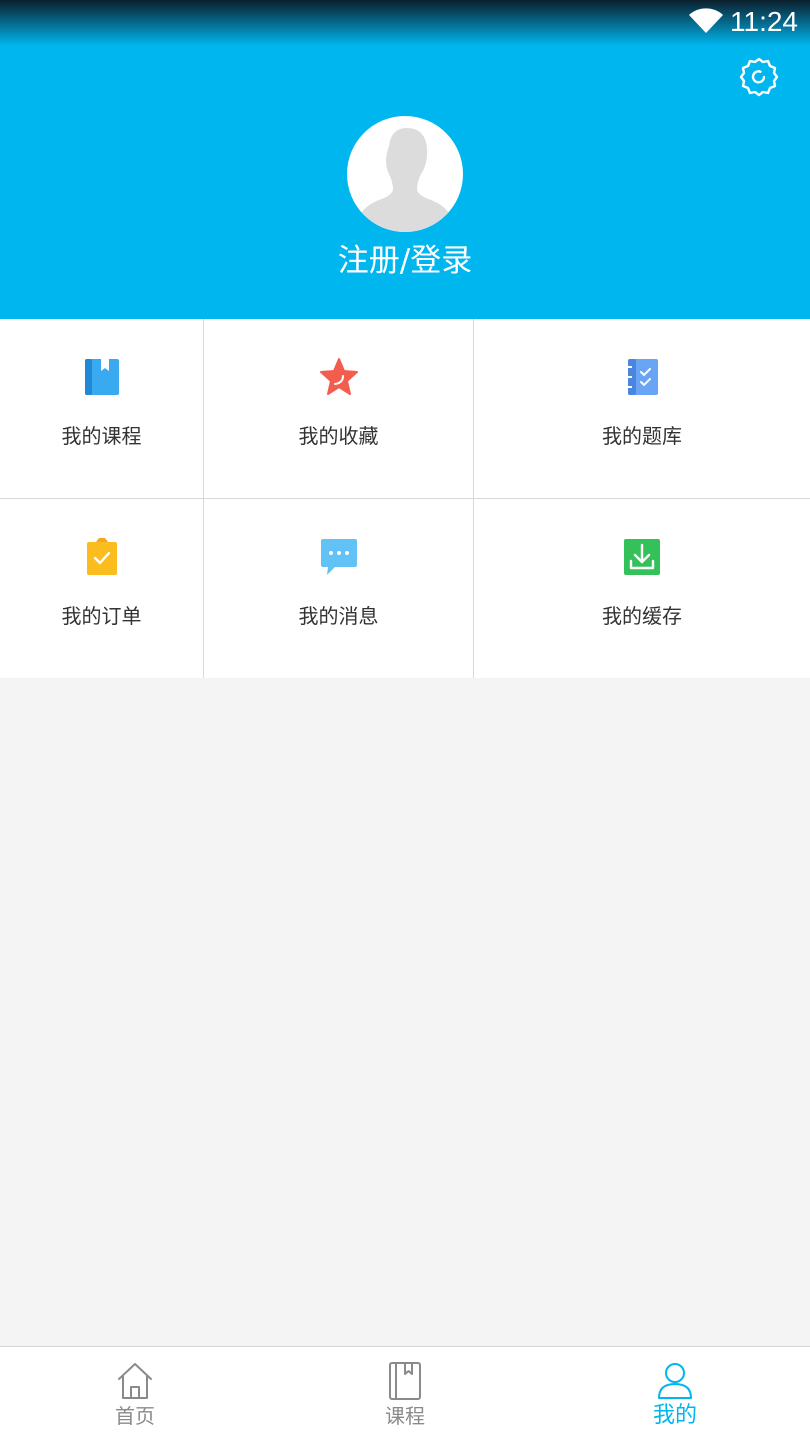 The height and width of the screenshot is (1441, 810). Describe the element at coordinates (642, 408) in the screenshot. I see `menu-item-my-question-bank: 我的题库` at that location.